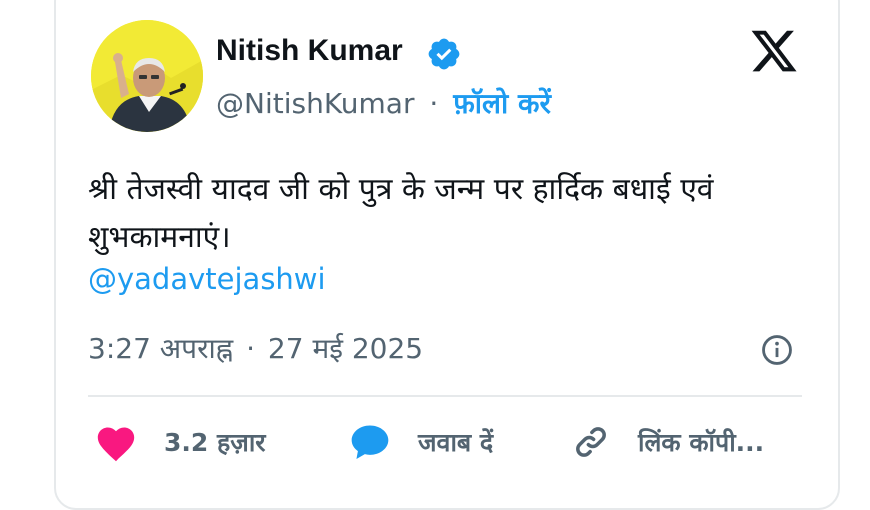 The image size is (870, 510). Describe the element at coordinates (774, 51) in the screenshot. I see `x-logo-icon` at that location.